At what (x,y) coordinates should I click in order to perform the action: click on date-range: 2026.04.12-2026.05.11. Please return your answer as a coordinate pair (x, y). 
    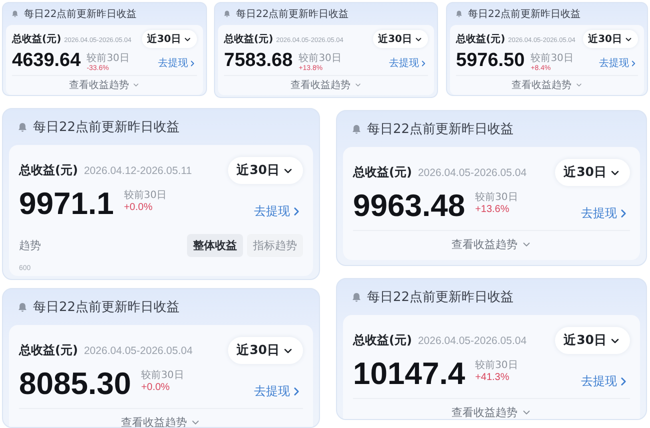
    Looking at the image, I should click on (138, 171).